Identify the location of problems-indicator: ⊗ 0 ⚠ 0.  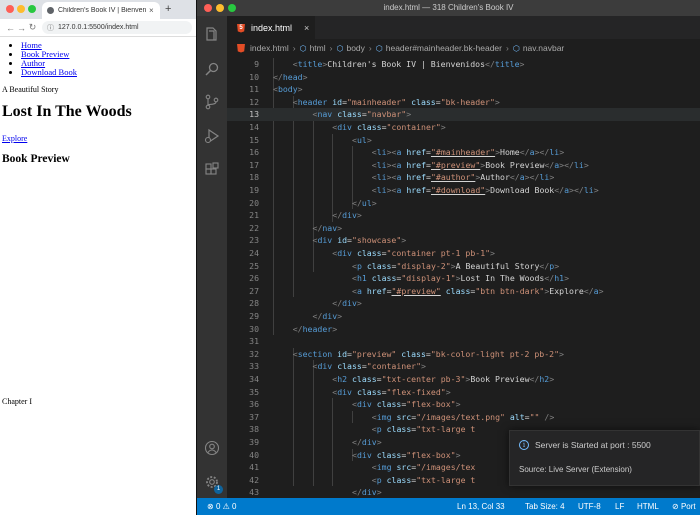
(221, 506).